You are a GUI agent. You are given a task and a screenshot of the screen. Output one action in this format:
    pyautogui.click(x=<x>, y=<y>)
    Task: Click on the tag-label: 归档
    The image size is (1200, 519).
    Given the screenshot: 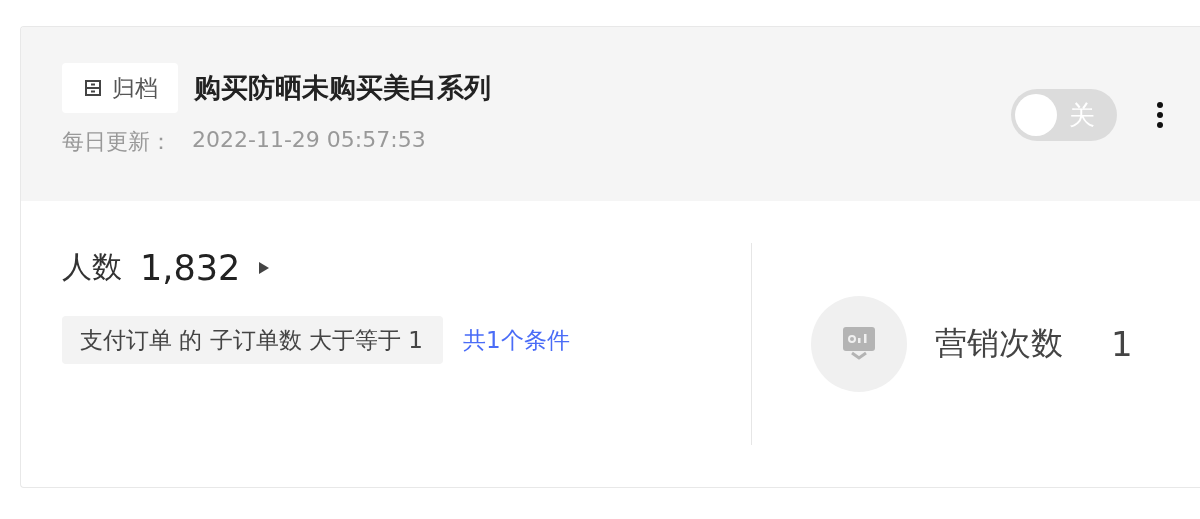 What is the action you would take?
    pyautogui.click(x=135, y=88)
    